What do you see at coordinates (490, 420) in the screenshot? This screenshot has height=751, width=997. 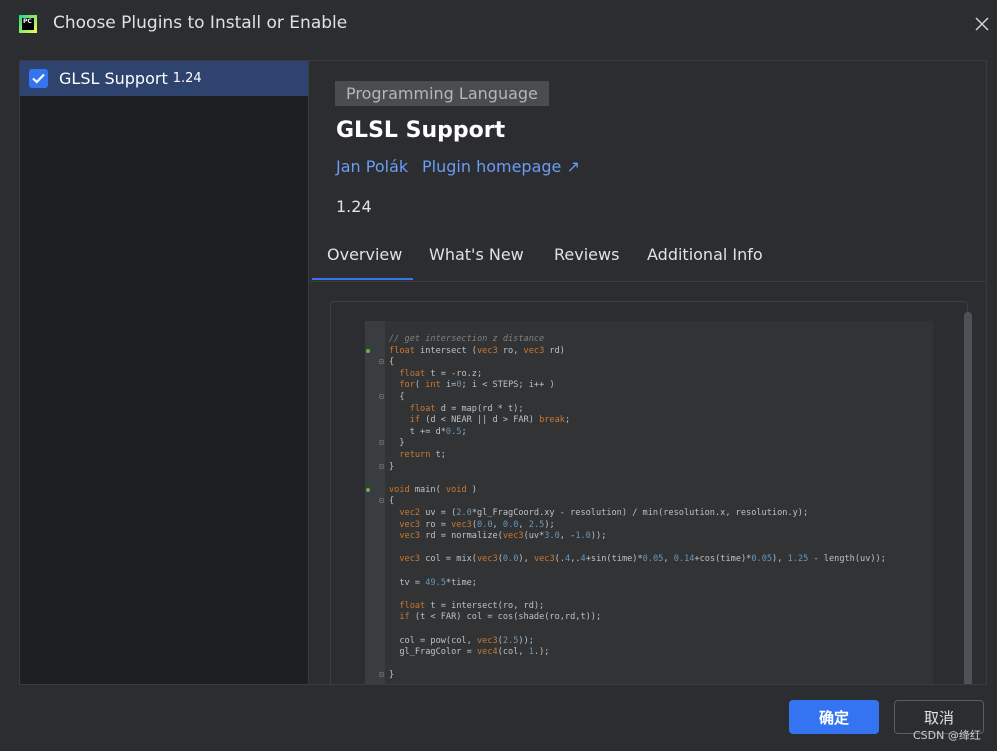 I see `code-line: if (d < NEAR || d > FAR) break;` at bounding box center [490, 420].